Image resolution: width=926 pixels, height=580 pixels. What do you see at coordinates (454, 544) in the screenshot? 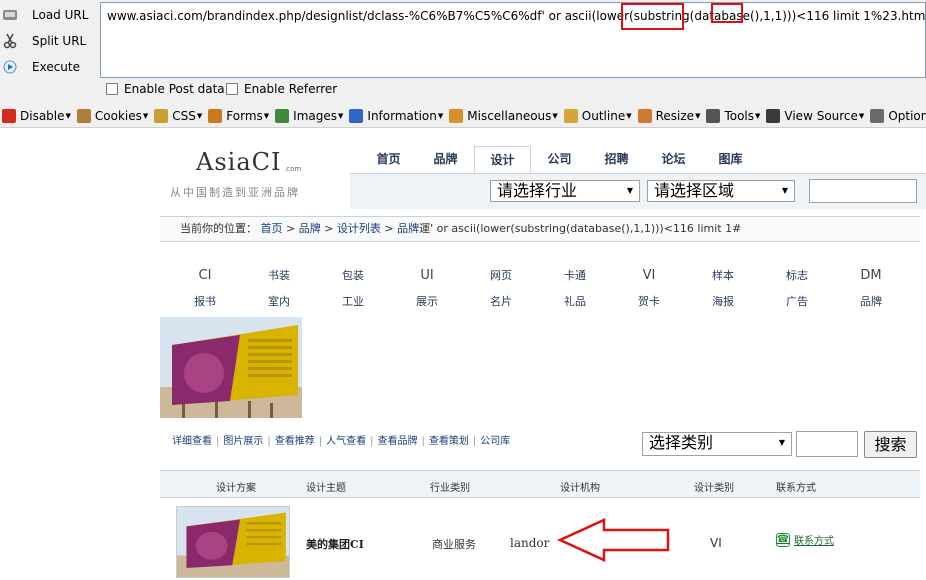
I see `row-industry: 商业服务` at bounding box center [454, 544].